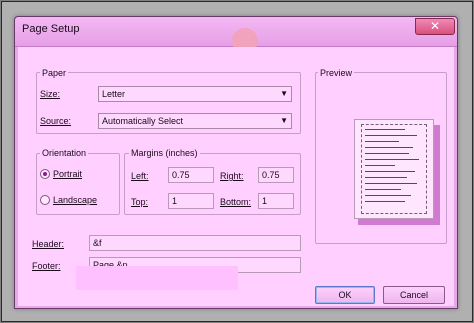 Image resolution: width=474 pixels, height=323 pixels. What do you see at coordinates (336, 73) in the screenshot?
I see `preview-group-label: Preview` at bounding box center [336, 73].